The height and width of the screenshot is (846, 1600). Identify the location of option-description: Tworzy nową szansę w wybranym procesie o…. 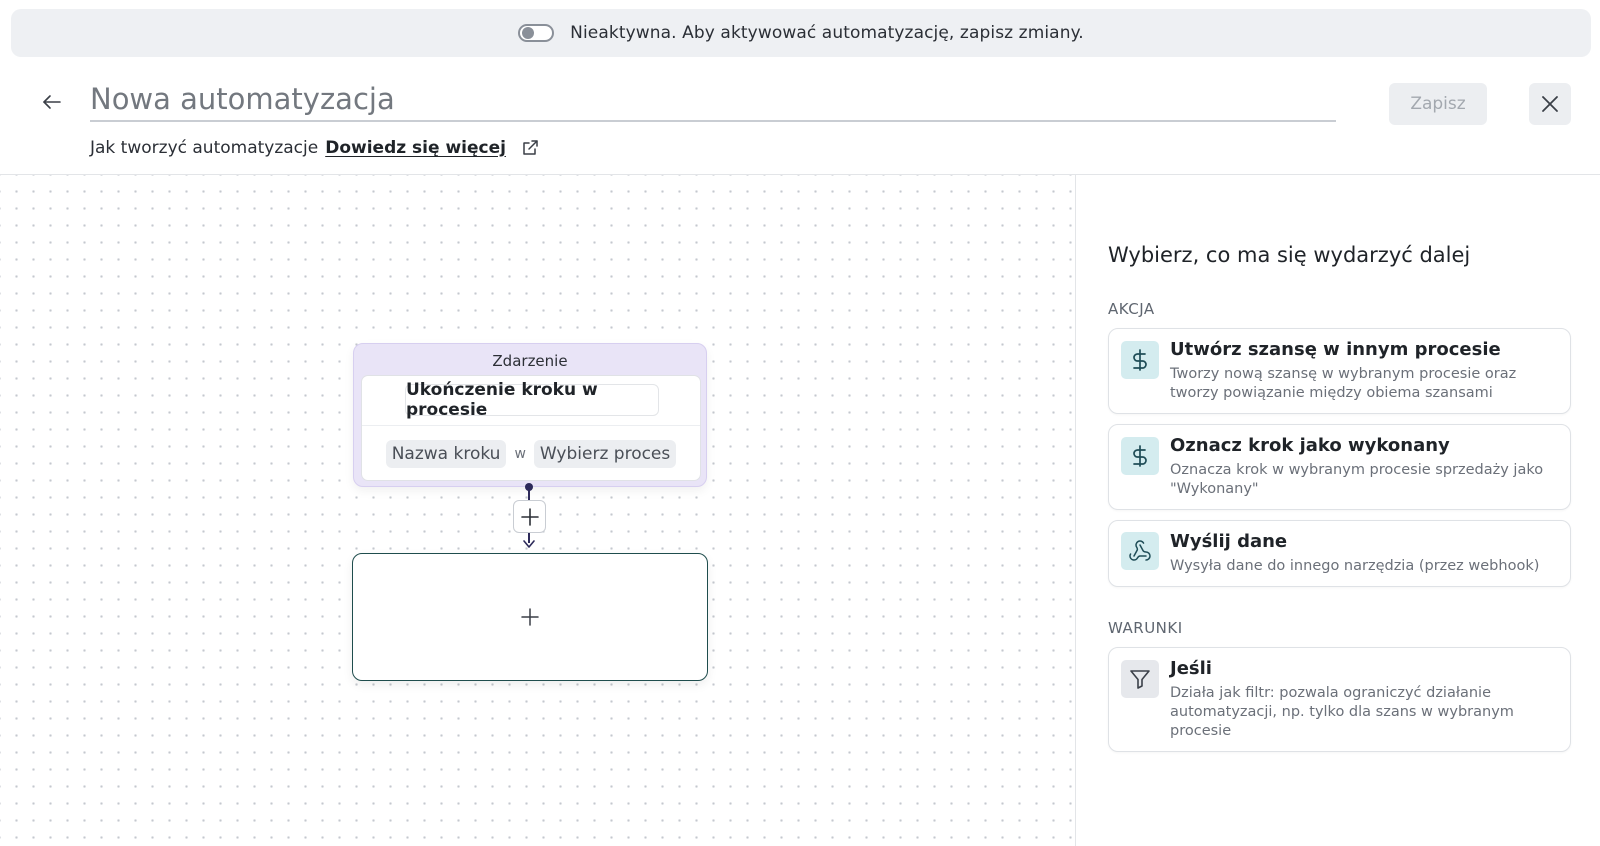
(1343, 383).